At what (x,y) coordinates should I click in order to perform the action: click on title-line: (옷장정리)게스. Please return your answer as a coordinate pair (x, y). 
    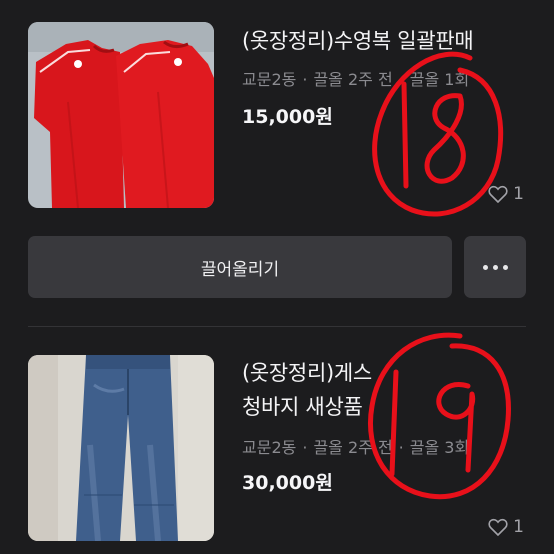
    Looking at the image, I should click on (307, 373).